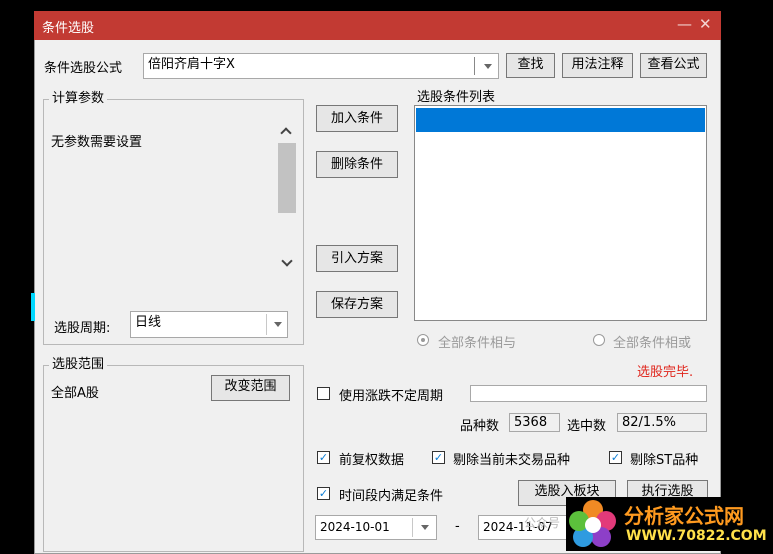 The width and height of the screenshot is (773, 554). Describe the element at coordinates (423, 340) in the screenshot. I see `radio-and` at that location.